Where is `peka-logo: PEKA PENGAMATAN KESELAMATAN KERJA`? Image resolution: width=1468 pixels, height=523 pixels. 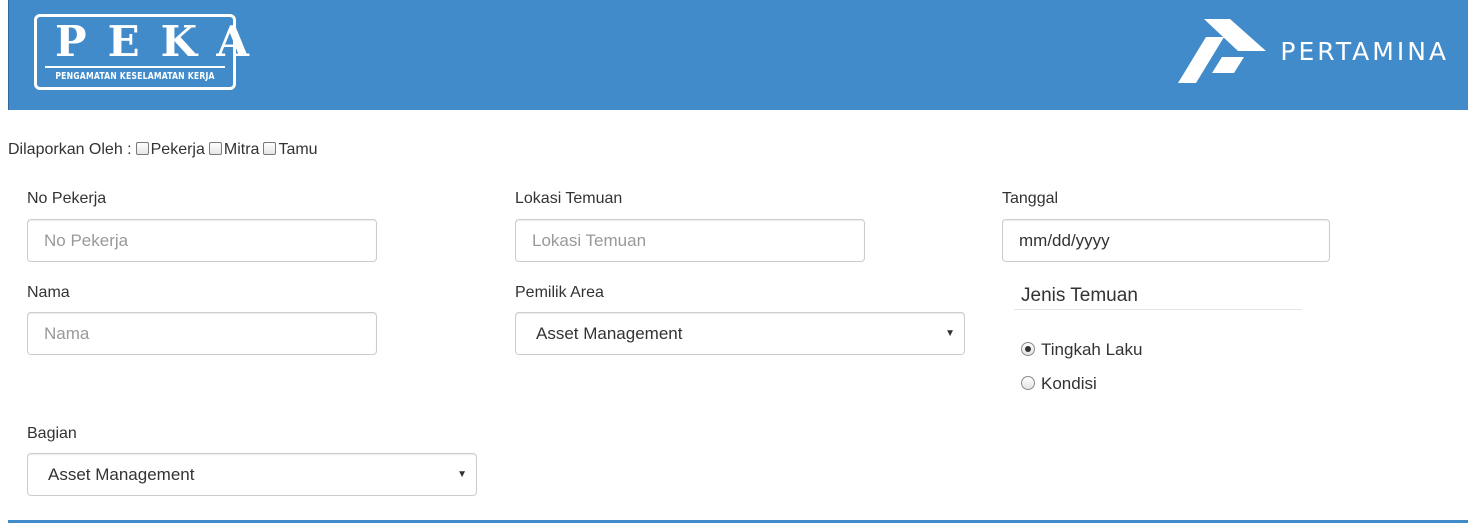
peka-logo: PEKA PENGAMATAN KESELAMATAN KERJA is located at coordinates (152, 52).